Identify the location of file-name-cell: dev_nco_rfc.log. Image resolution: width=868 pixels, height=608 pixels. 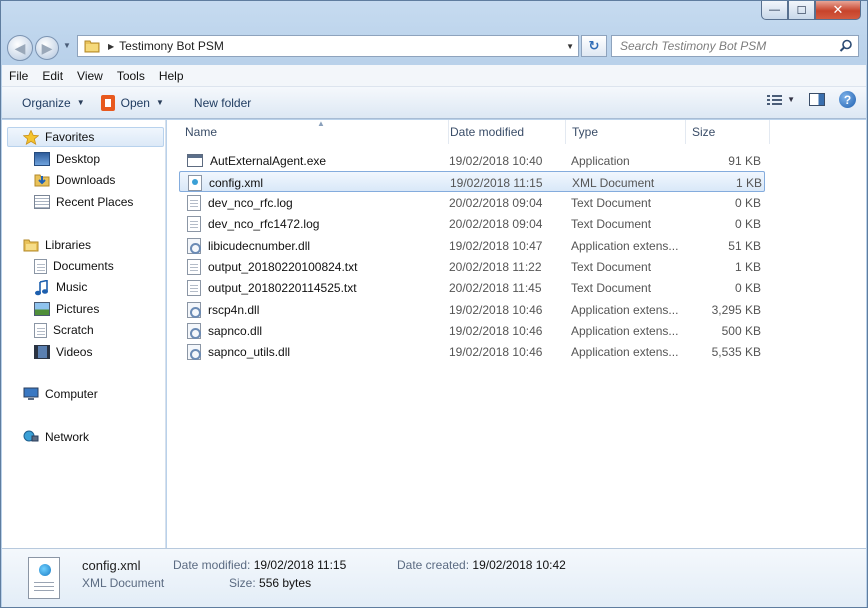
(240, 203).